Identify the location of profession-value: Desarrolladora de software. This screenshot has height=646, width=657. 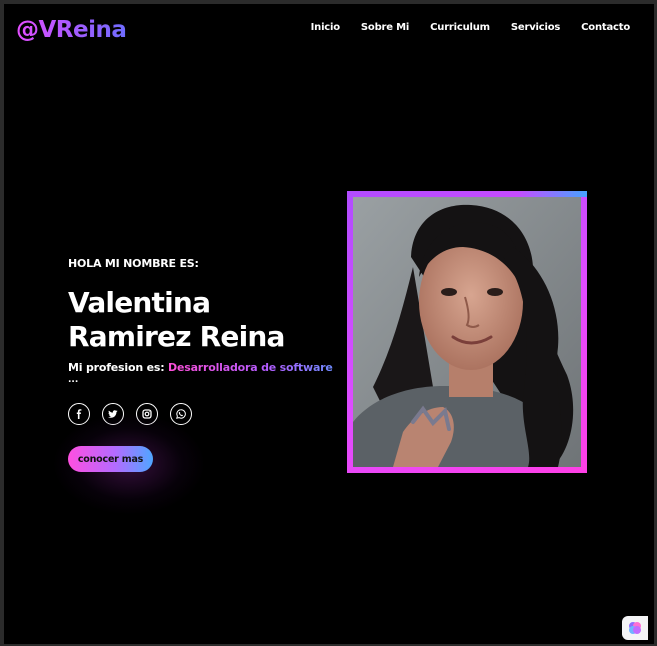
(250, 367).